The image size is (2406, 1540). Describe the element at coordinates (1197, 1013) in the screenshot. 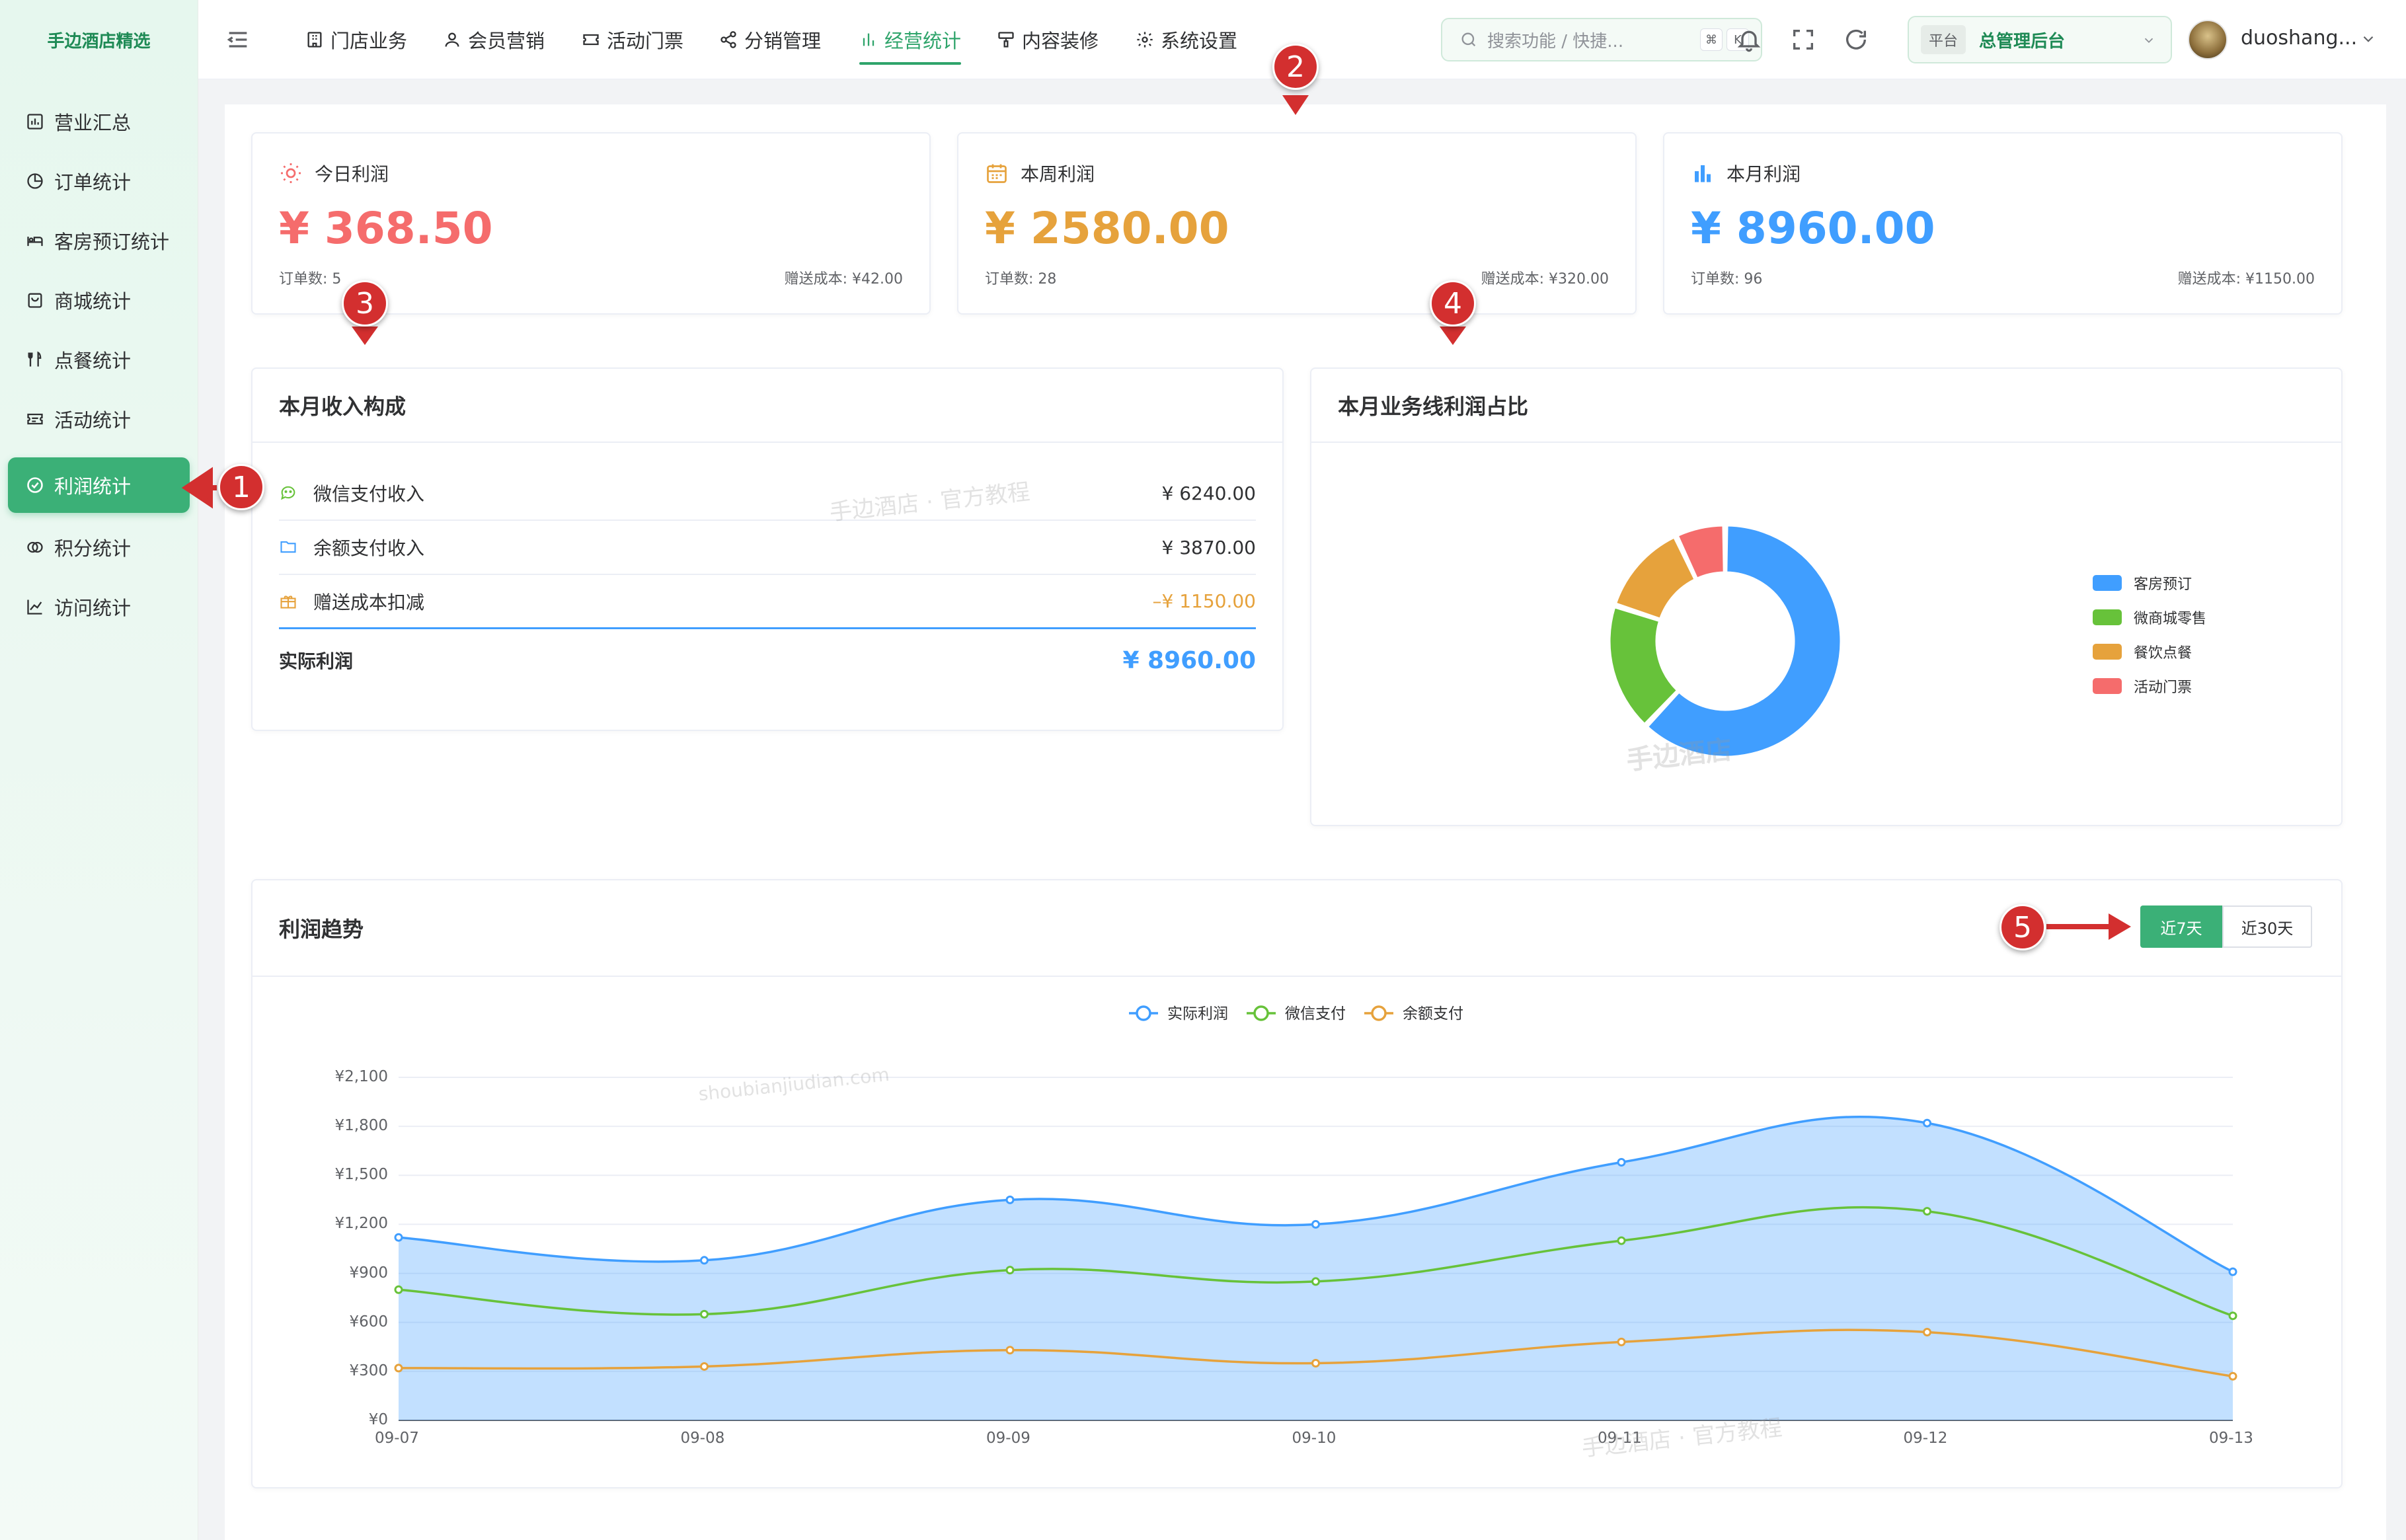

I see `legend-label: 实际利润` at that location.